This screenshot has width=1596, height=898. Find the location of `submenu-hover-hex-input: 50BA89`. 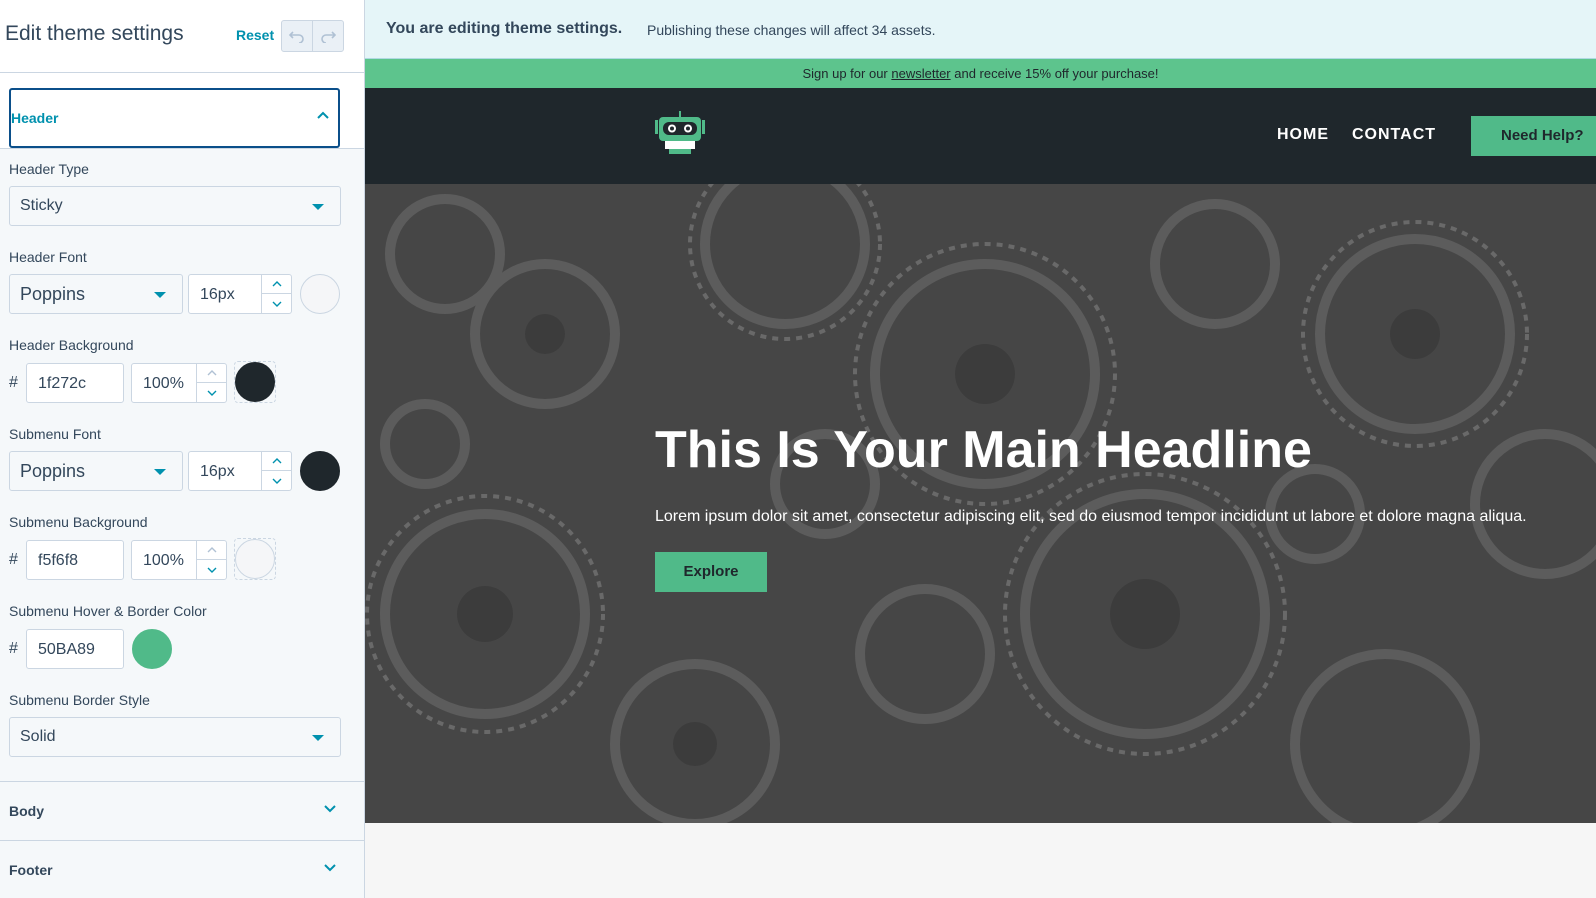

submenu-hover-hex-input: 50BA89 is located at coordinates (75, 649).